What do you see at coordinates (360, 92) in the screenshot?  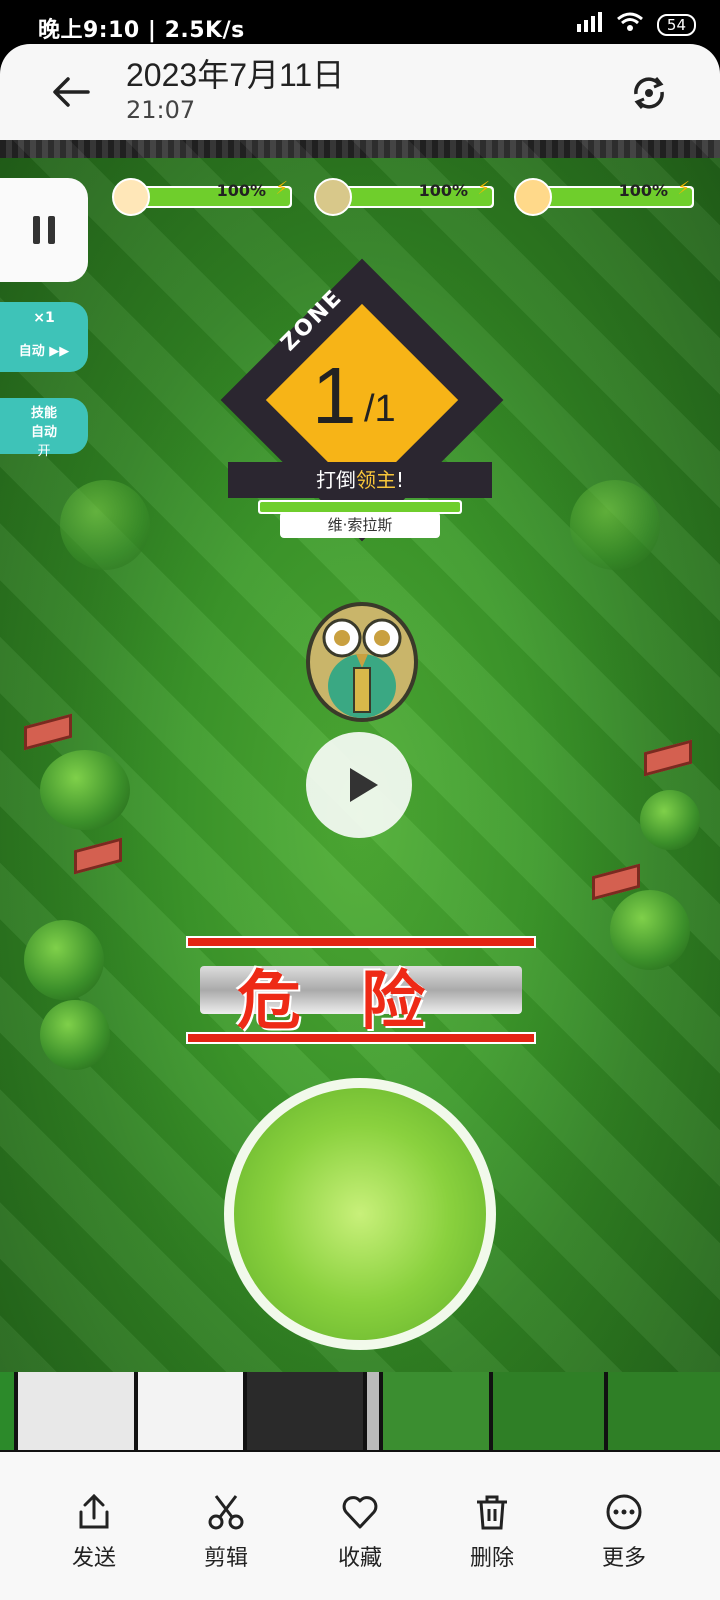 I see `viewer-header: 2023年7月11日 21:07` at bounding box center [360, 92].